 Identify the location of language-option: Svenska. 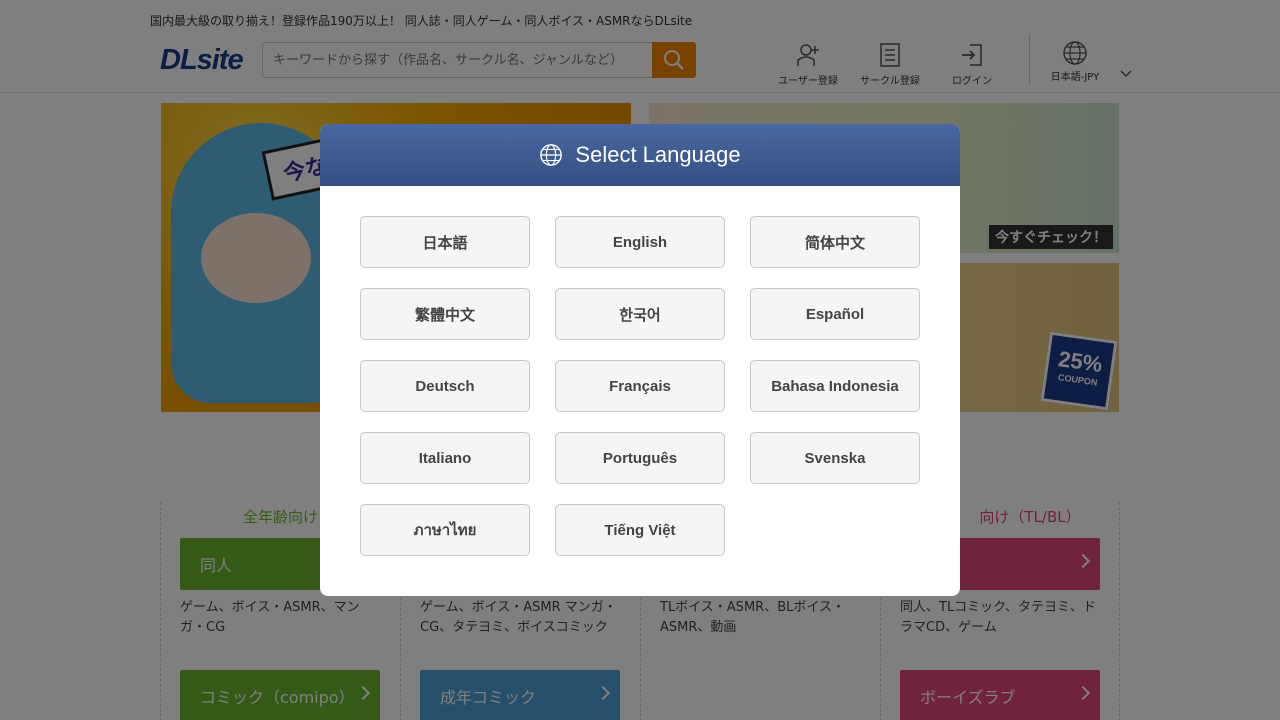
(835, 458).